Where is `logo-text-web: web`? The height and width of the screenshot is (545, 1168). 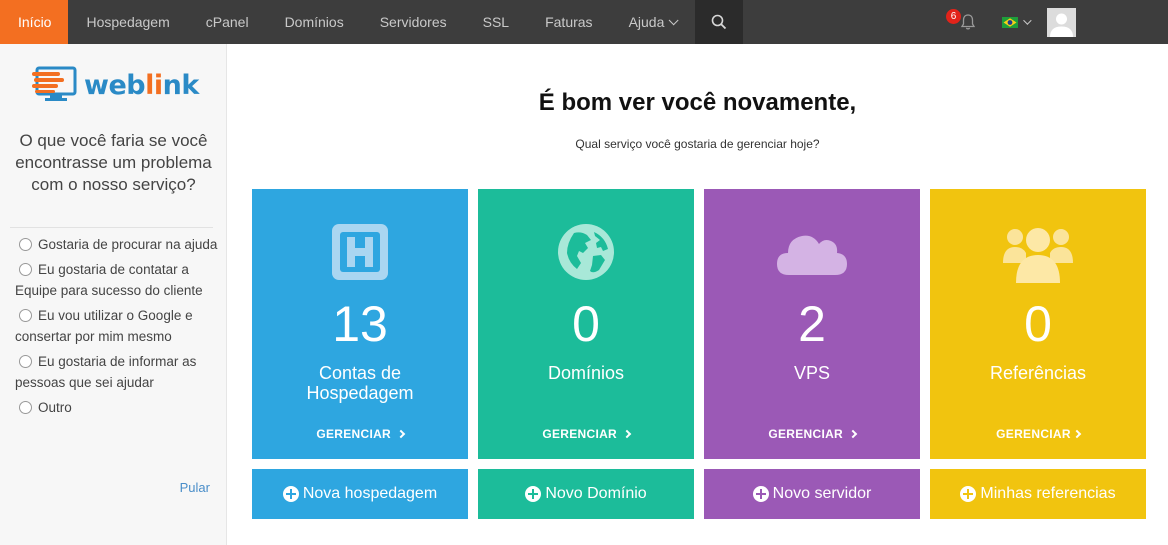 logo-text-web: web is located at coordinates (115, 85).